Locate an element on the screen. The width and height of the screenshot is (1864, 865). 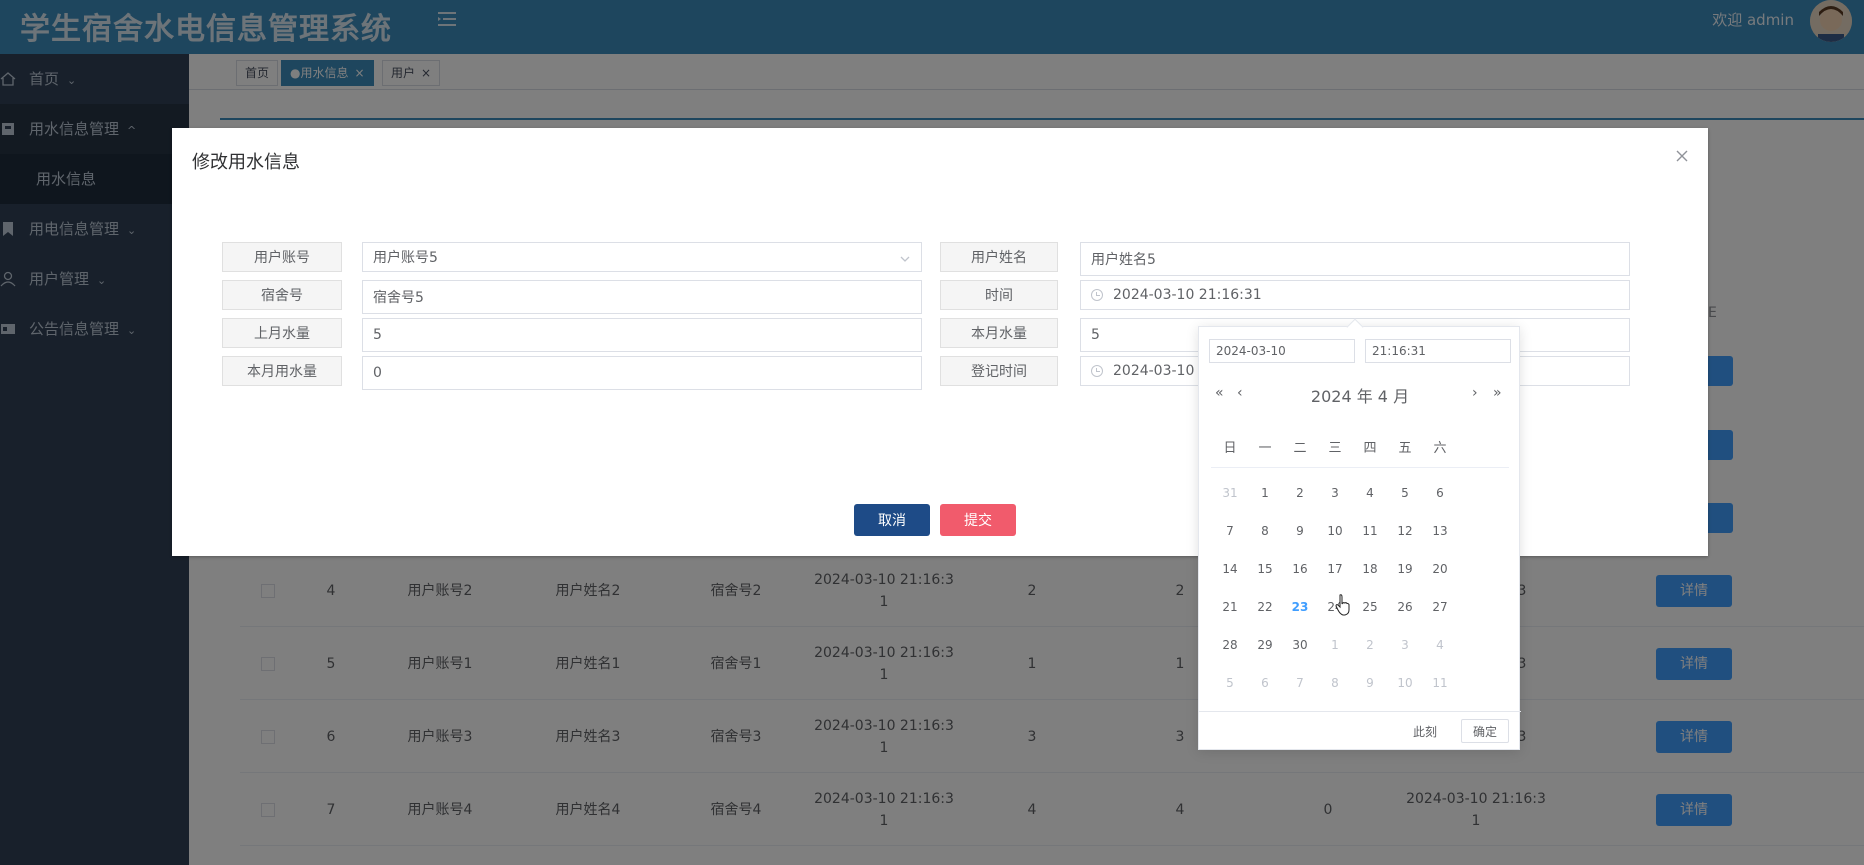
weekday-divider is located at coordinates (1360, 467).